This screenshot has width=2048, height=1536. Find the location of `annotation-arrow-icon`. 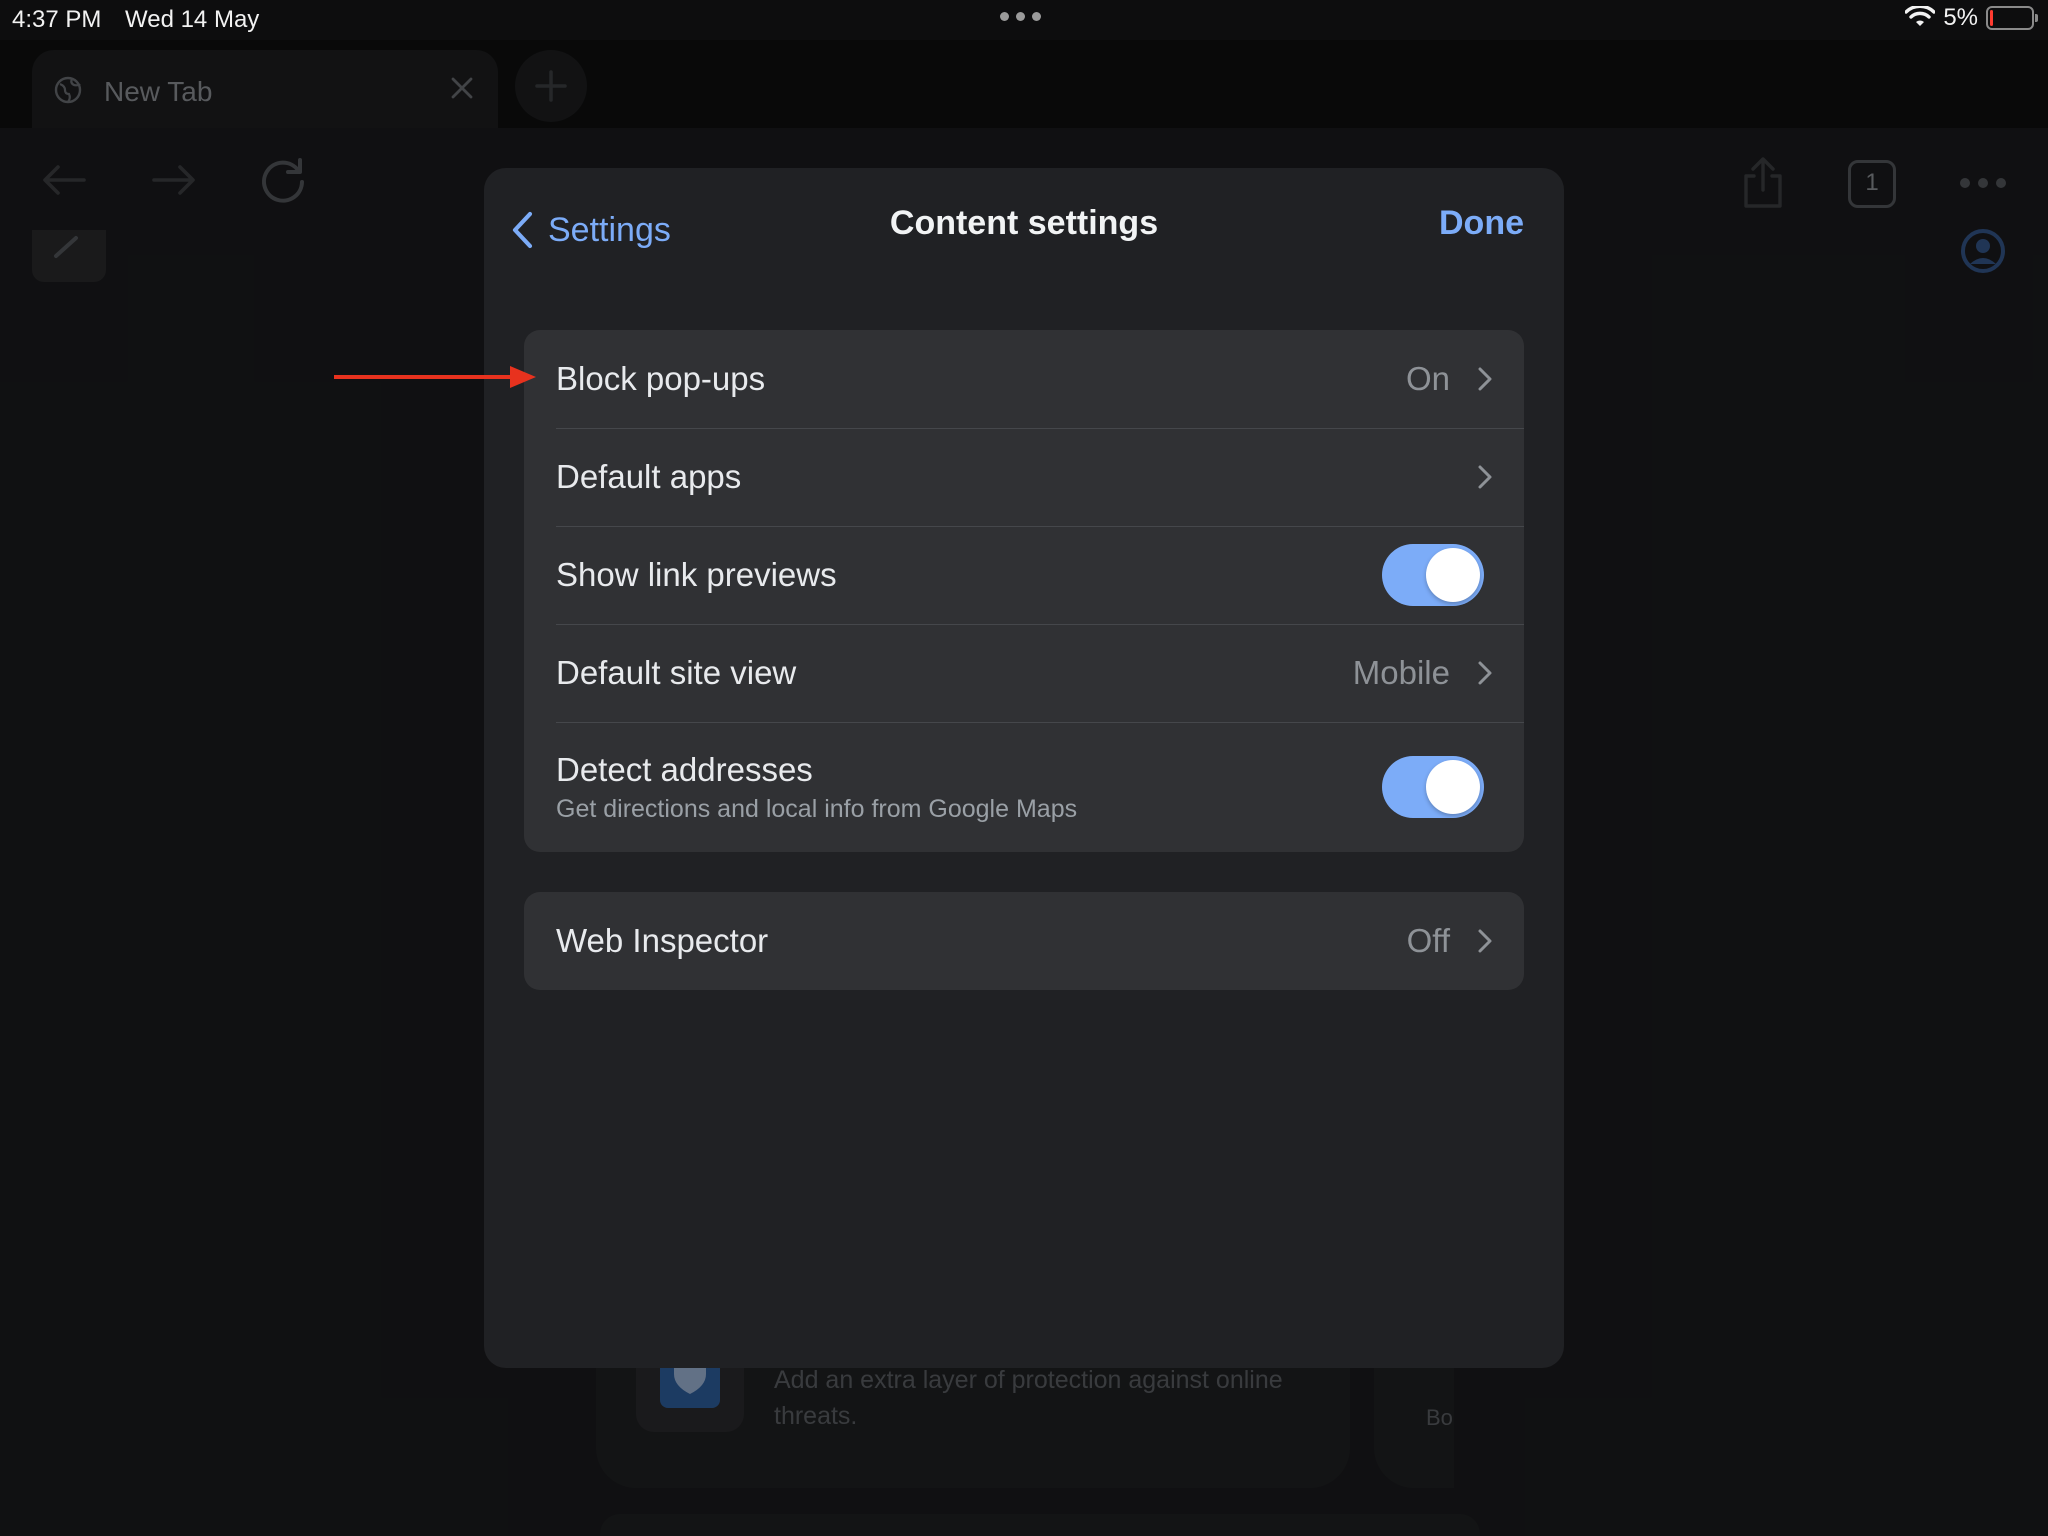

annotation-arrow-icon is located at coordinates (435, 377).